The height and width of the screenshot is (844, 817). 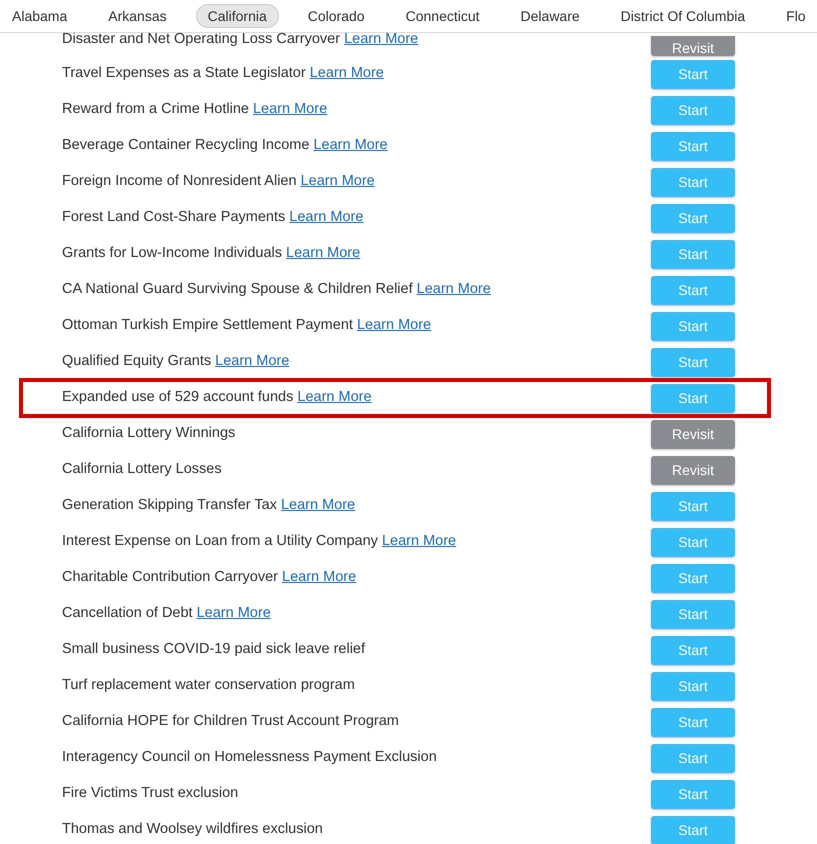 I want to click on item-title: Charitable Contribution Carryover Learn More, so click(x=209, y=578).